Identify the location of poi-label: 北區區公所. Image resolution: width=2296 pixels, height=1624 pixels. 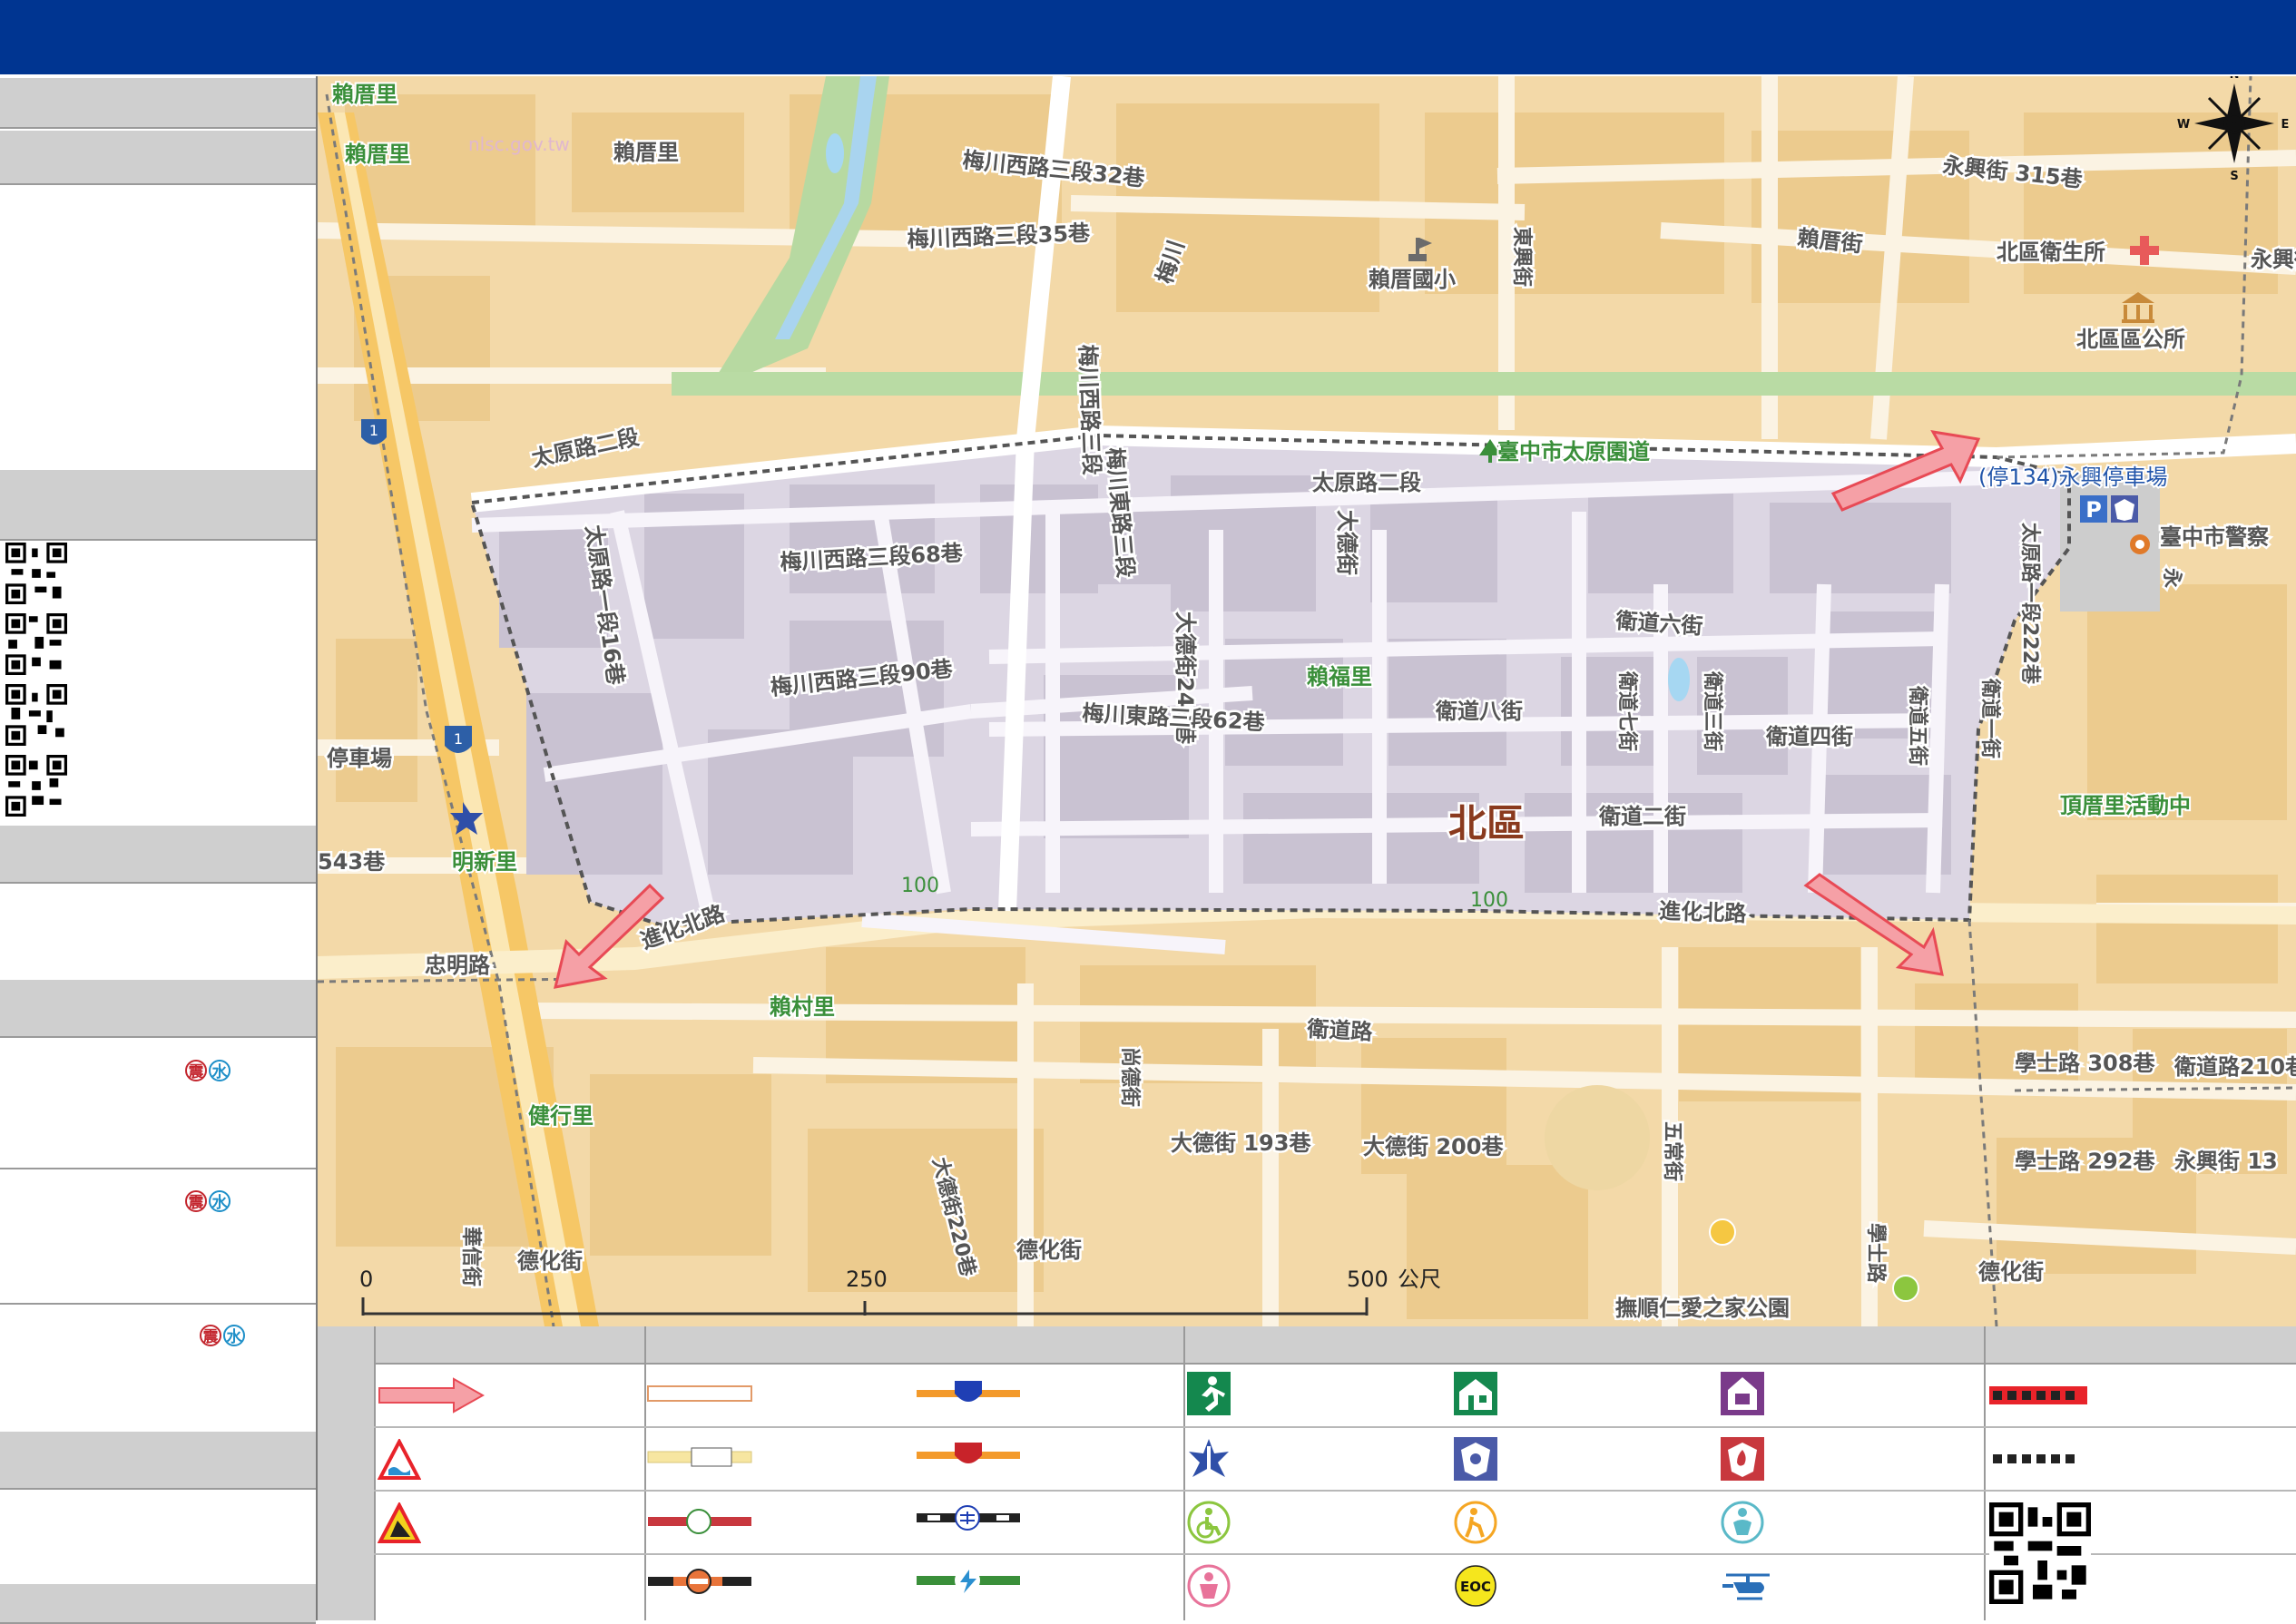
(2130, 339).